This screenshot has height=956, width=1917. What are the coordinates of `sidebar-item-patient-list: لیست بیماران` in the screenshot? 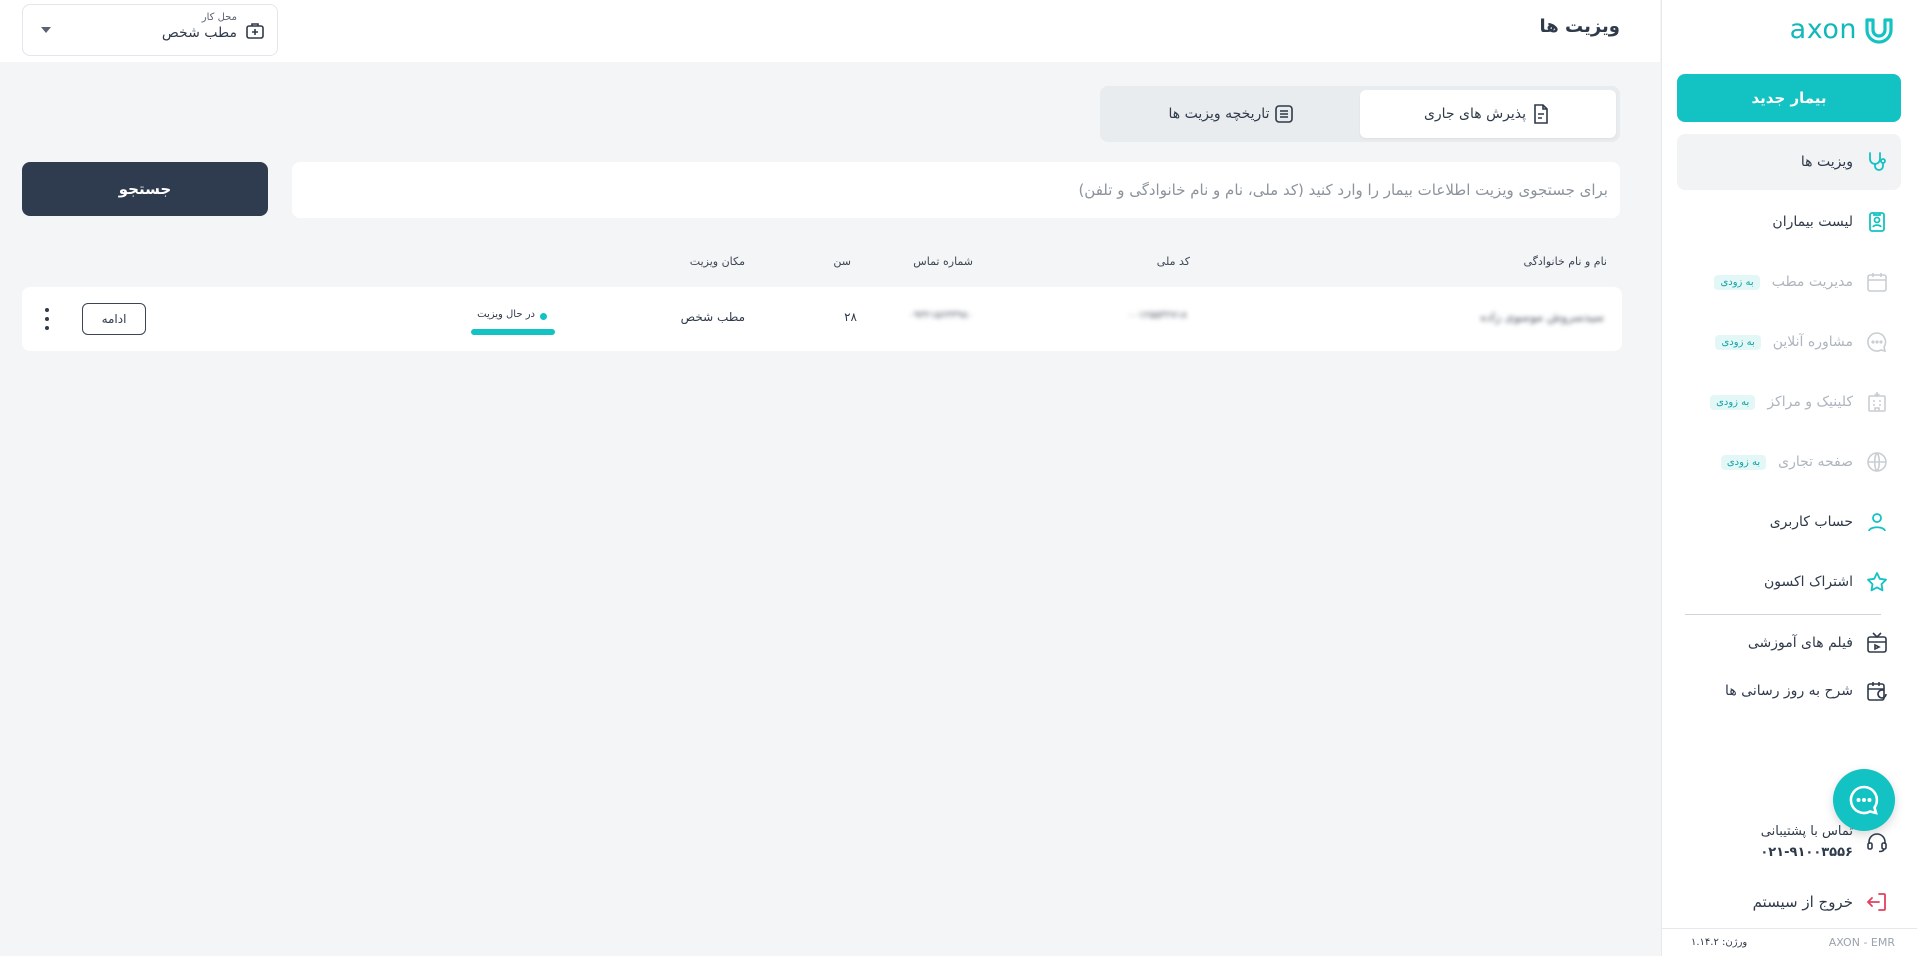 It's located at (1789, 222).